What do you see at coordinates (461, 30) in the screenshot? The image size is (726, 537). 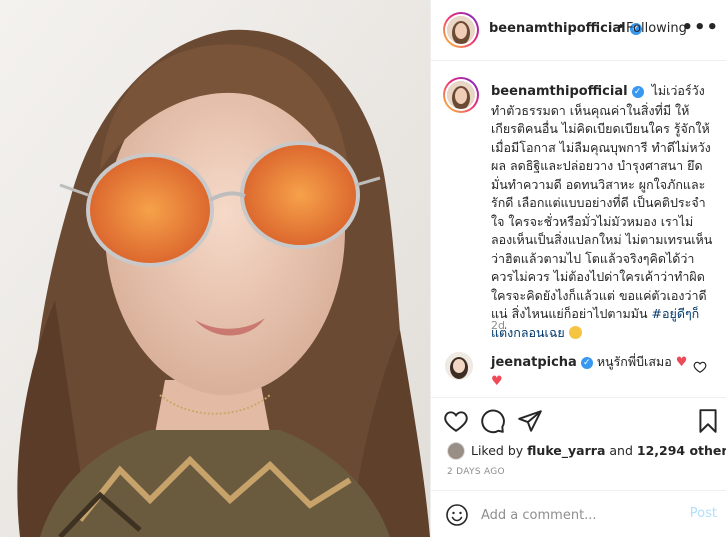 I see `author-avatar` at bounding box center [461, 30].